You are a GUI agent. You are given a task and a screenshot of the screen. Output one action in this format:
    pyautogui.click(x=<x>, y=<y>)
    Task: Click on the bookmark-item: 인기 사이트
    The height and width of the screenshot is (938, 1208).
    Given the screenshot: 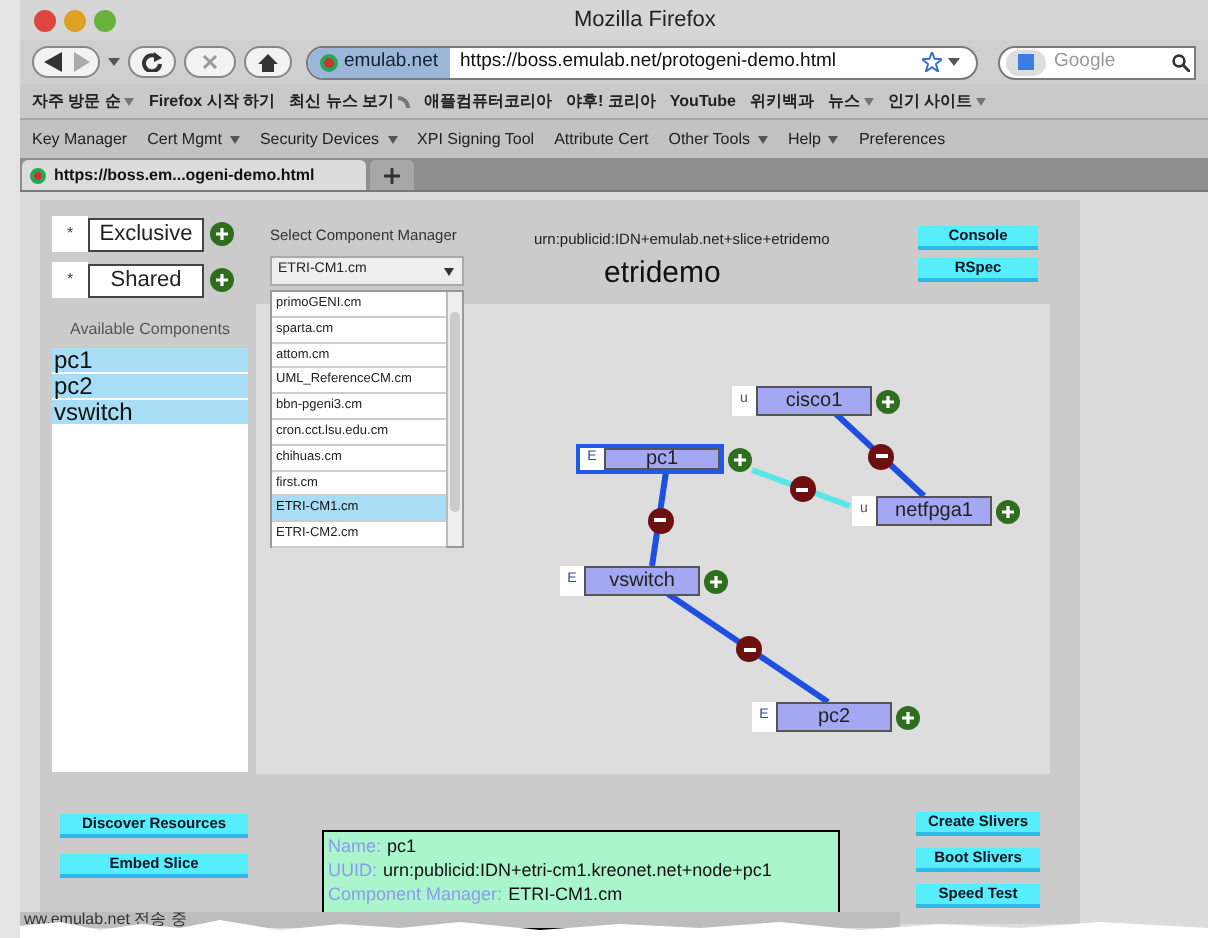 What is the action you would take?
    pyautogui.click(x=937, y=101)
    